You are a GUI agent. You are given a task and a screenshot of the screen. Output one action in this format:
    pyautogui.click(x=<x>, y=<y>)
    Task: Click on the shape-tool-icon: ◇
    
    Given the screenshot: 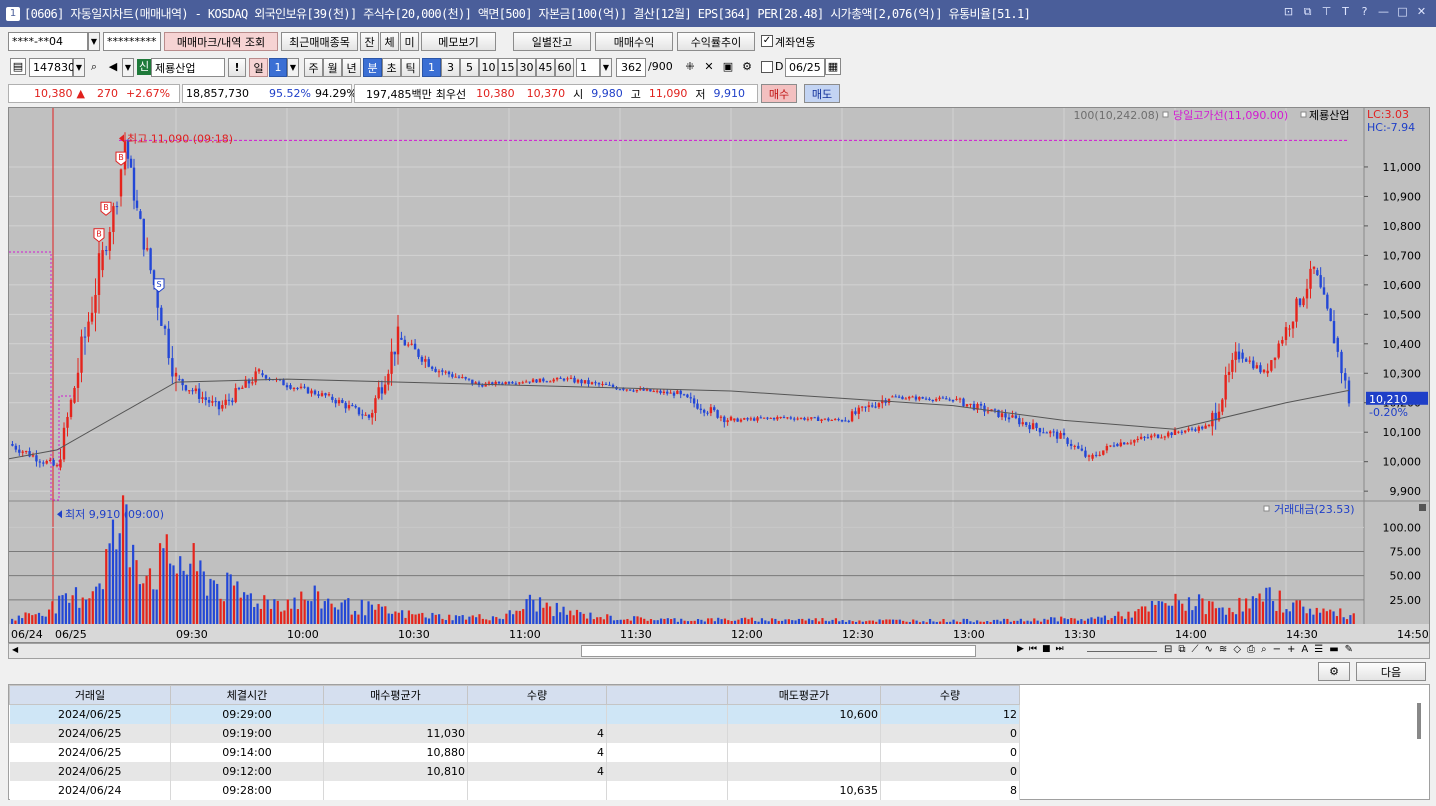 What is the action you would take?
    pyautogui.click(x=1237, y=649)
    